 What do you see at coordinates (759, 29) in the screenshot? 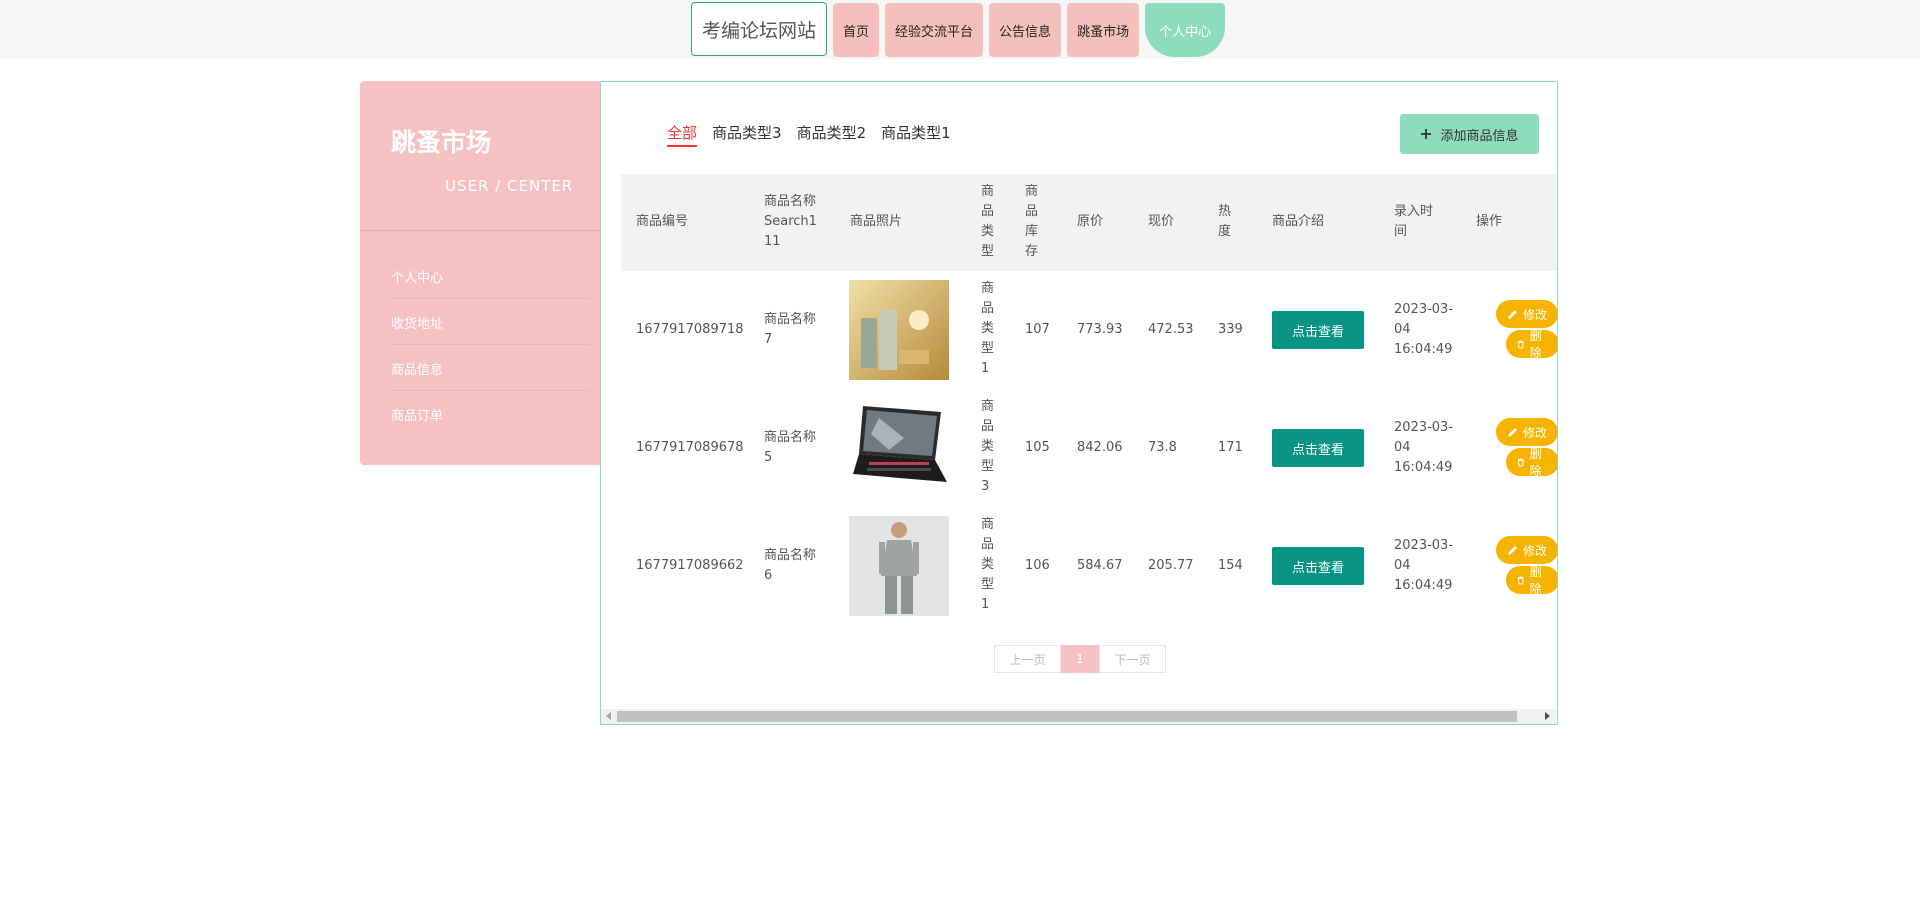
I see `site-title: 考编论坛网站` at bounding box center [759, 29].